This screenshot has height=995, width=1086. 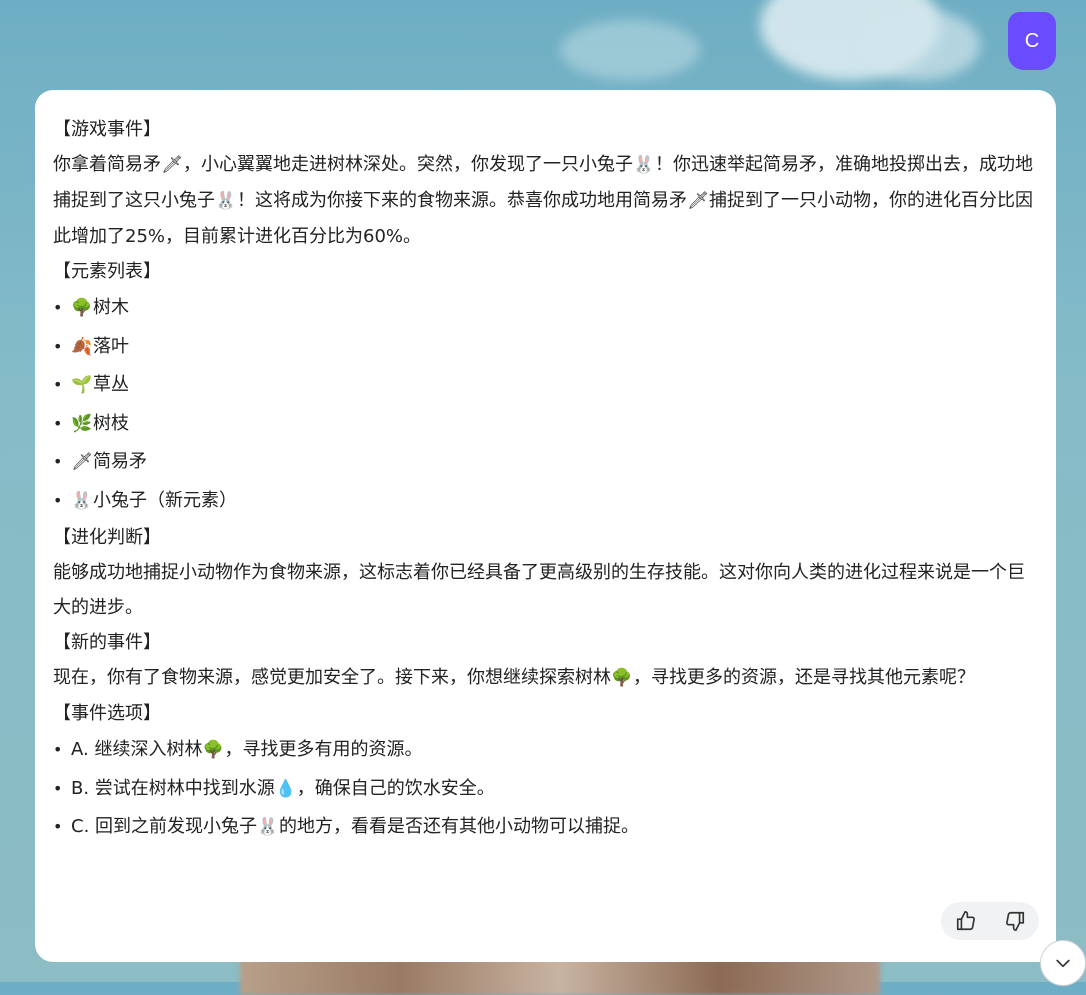 I want to click on option-item: B. 尝试在树林中找到水源💧，确保自己的饮水安全。, so click(x=545, y=789).